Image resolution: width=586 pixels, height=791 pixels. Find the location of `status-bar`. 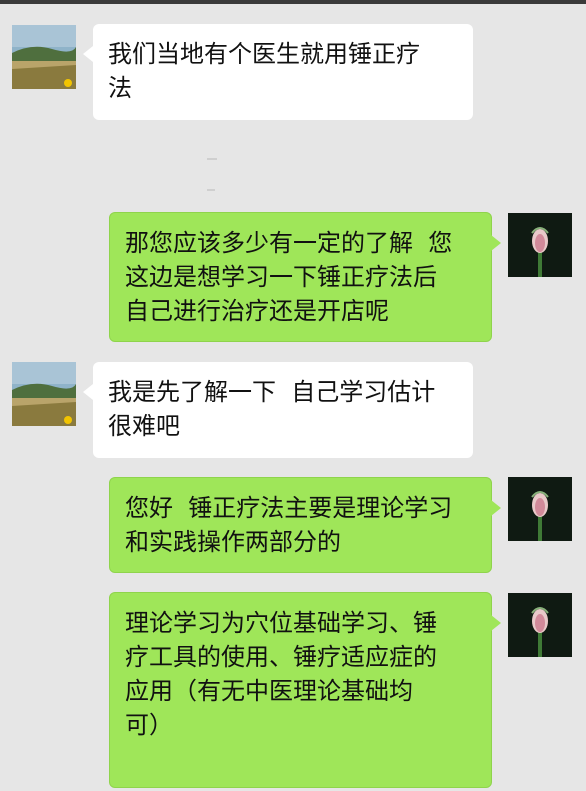

status-bar is located at coordinates (293, 2).